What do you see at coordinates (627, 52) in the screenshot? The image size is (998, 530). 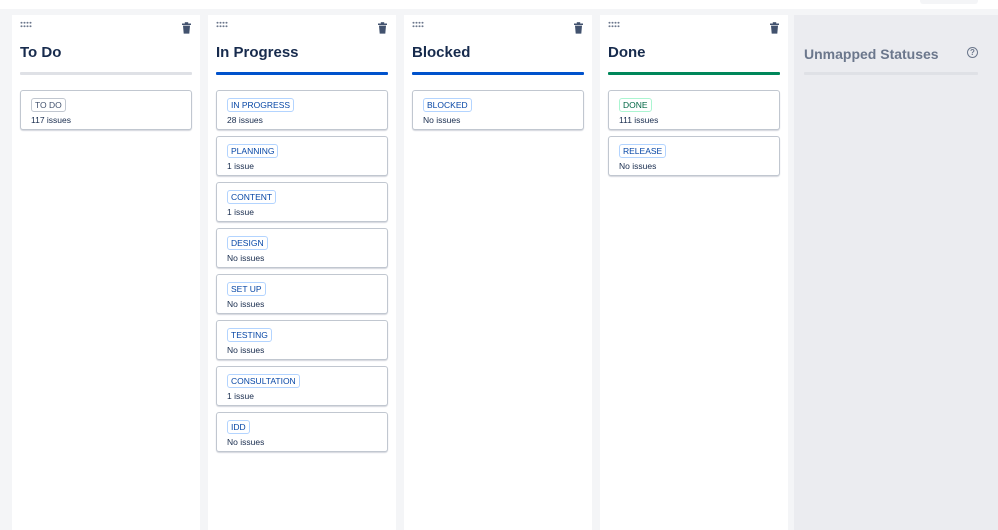 I see `column-title: Done` at bounding box center [627, 52].